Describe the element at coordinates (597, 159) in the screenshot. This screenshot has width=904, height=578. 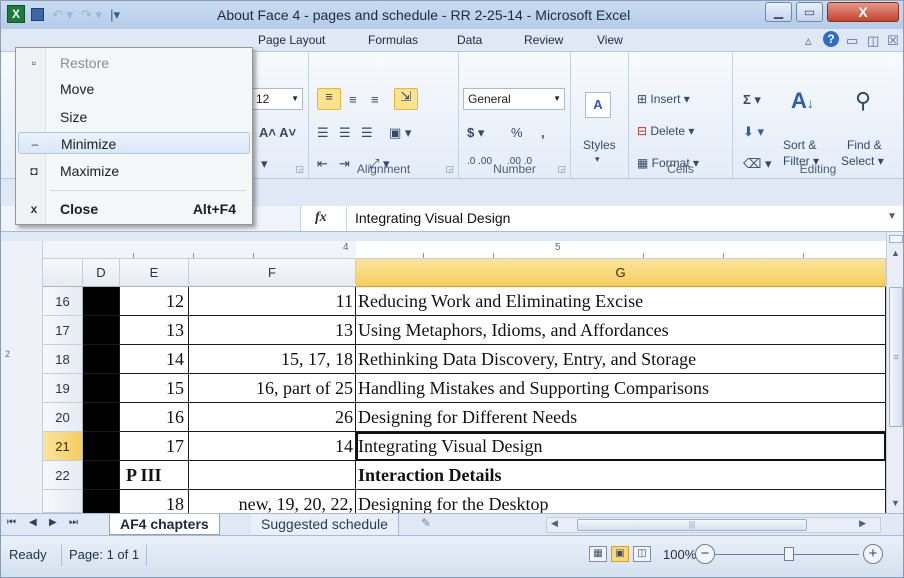
I see `styles-dropdown-icon: ▾` at that location.